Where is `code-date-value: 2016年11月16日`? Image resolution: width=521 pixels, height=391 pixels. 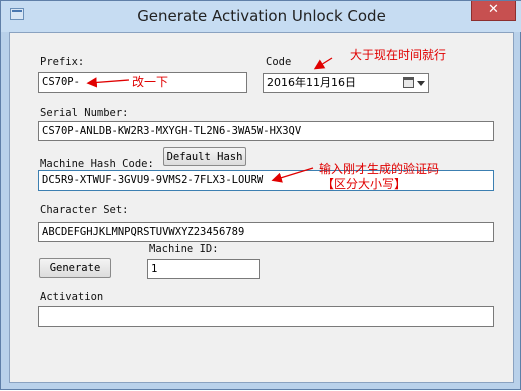
code-date-value: 2016年11月16日 is located at coordinates (311, 82).